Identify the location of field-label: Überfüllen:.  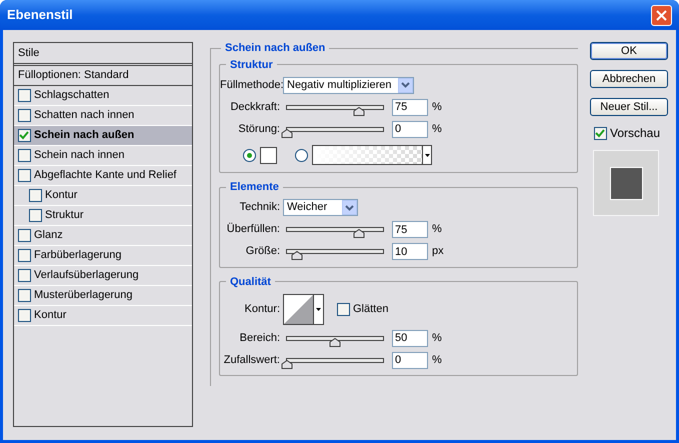
(253, 230).